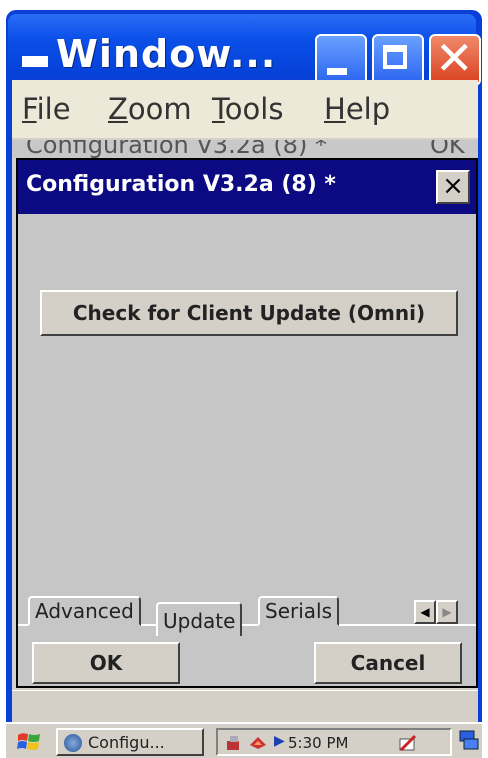 This screenshot has width=488, height=758. What do you see at coordinates (279, 741) in the screenshot?
I see `arrow-icon: ▶` at bounding box center [279, 741].